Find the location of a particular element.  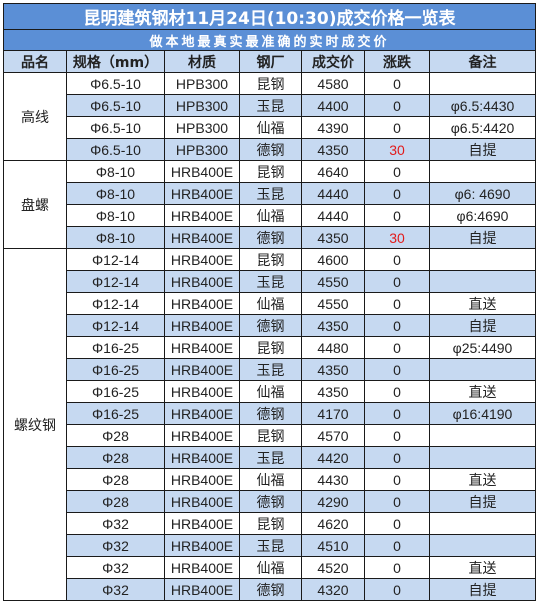

spec-cell: Φ32 is located at coordinates (115, 545).